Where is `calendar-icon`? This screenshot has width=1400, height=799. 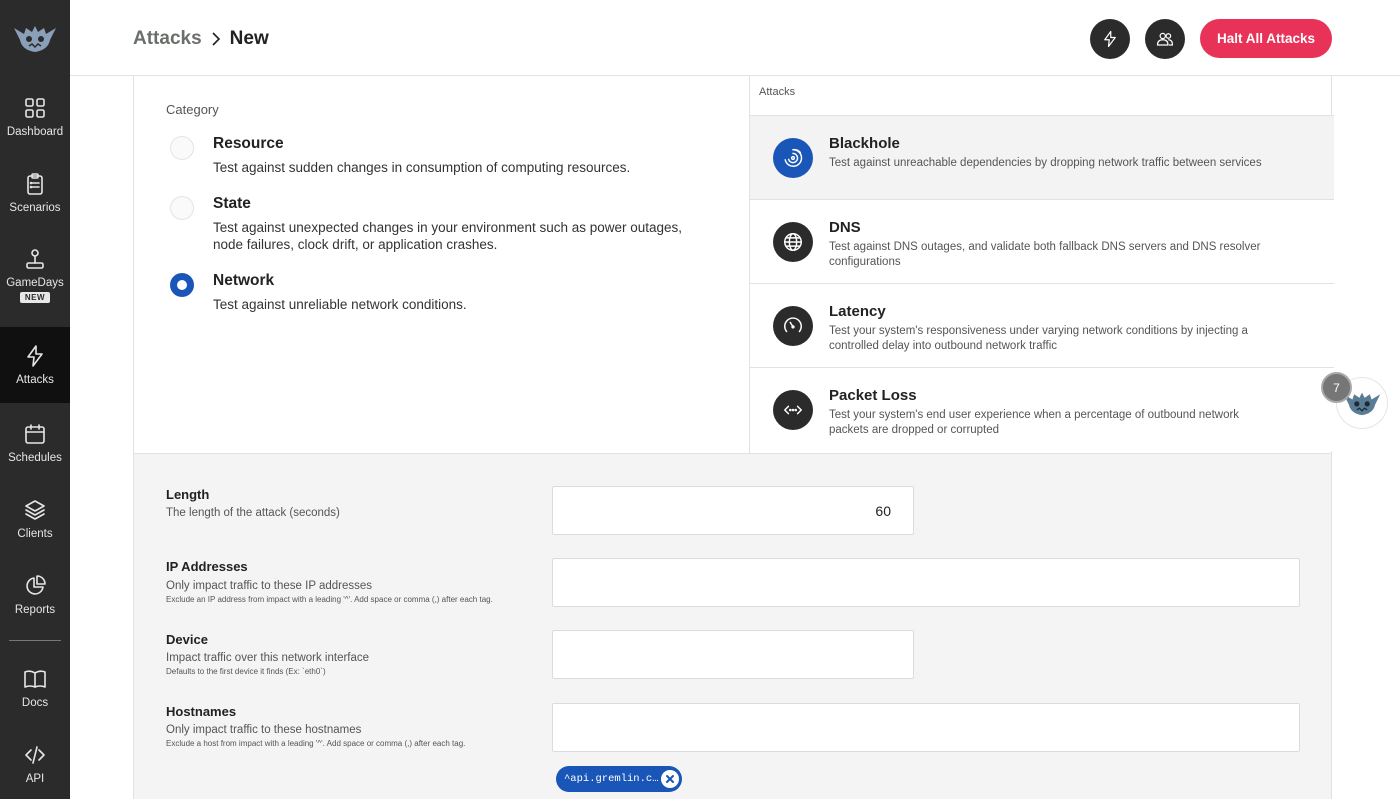 calendar-icon is located at coordinates (35, 434).